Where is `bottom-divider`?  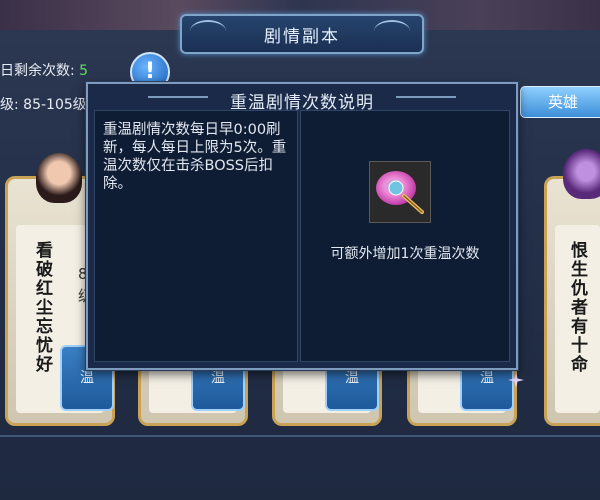
bottom-divider is located at coordinates (300, 436).